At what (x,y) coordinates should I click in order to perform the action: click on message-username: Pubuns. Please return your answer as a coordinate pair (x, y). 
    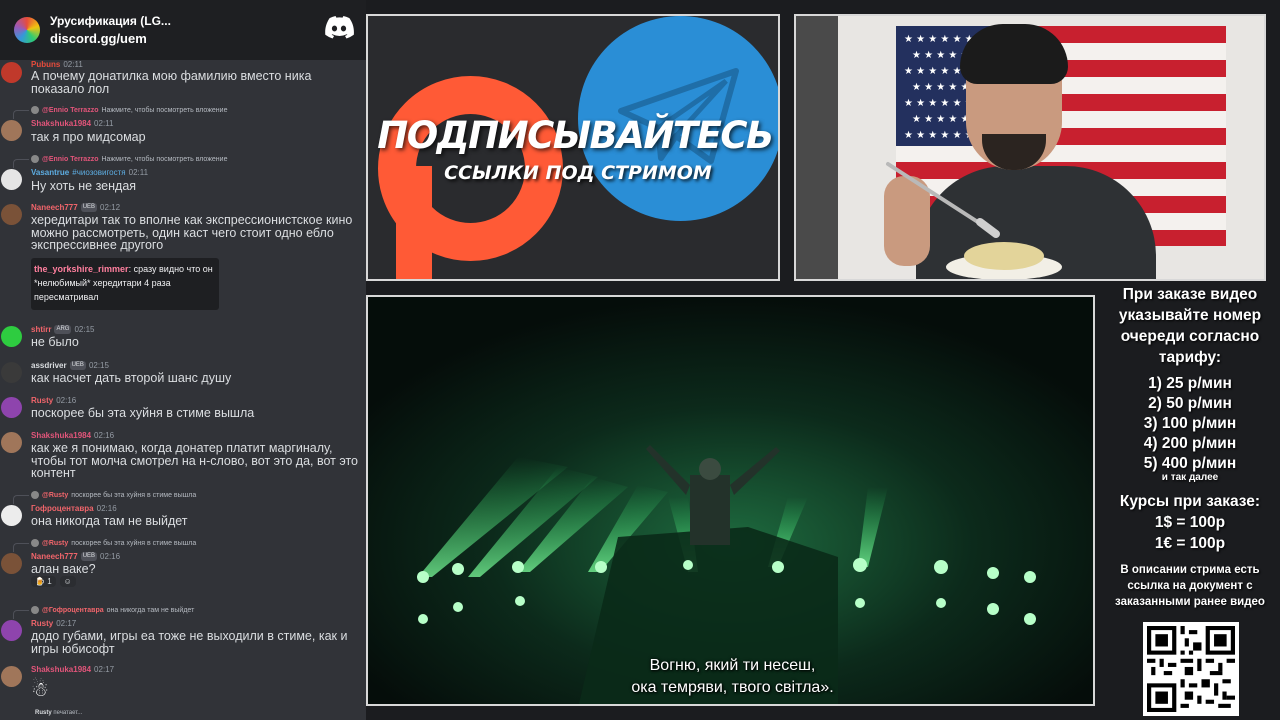
    Looking at the image, I should click on (45, 64).